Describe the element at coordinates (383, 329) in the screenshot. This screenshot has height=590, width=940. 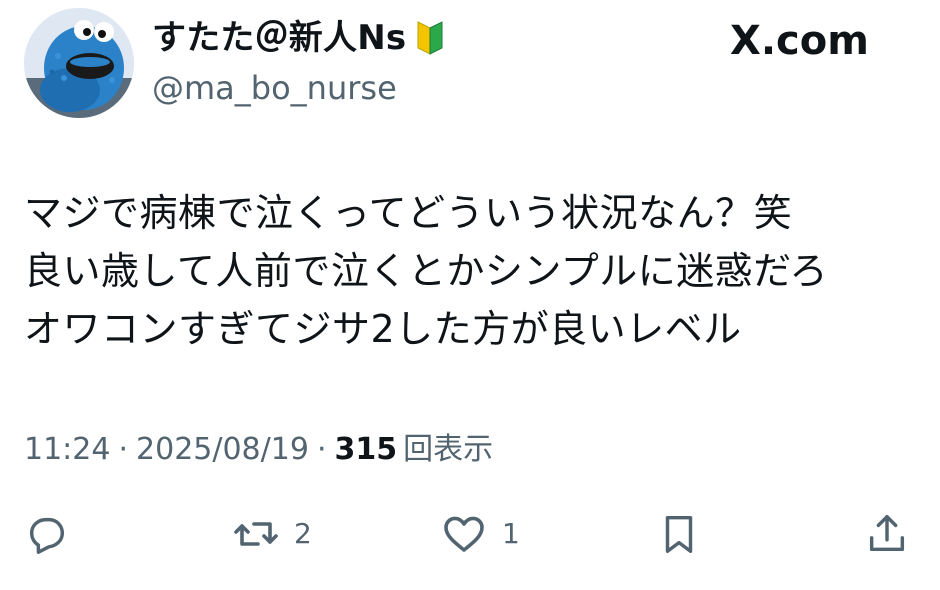
I see `tweet-line-3: オワコンすぎてジサ2した方が良いレベル` at that location.